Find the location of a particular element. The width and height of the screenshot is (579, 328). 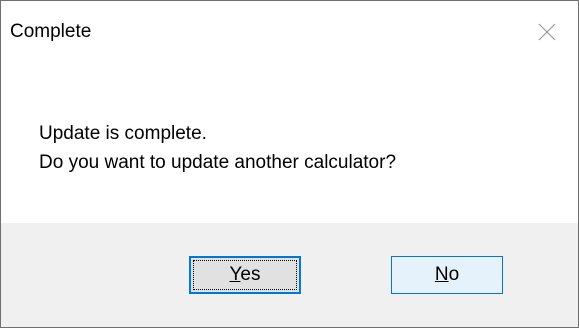

no-button: No is located at coordinates (447, 275).